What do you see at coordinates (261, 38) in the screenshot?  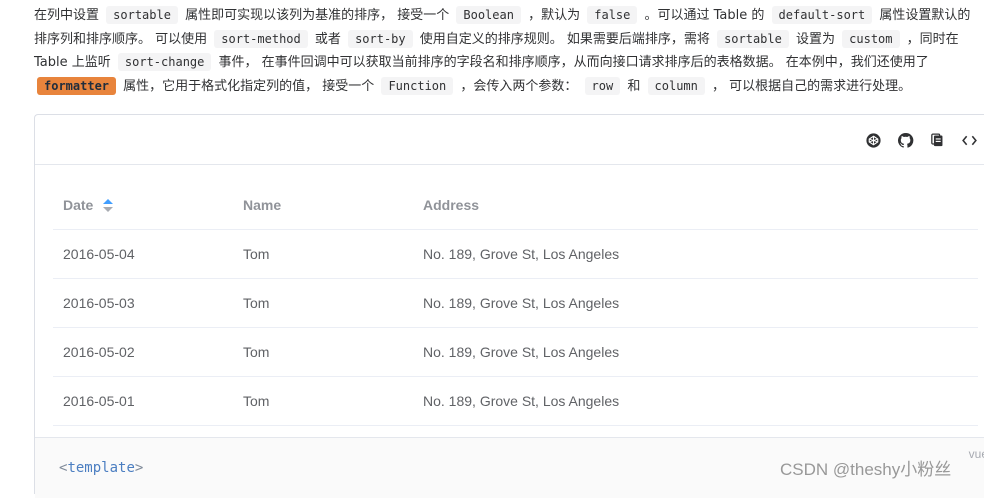 I see `inline-code-sort-method: sort-method` at bounding box center [261, 38].